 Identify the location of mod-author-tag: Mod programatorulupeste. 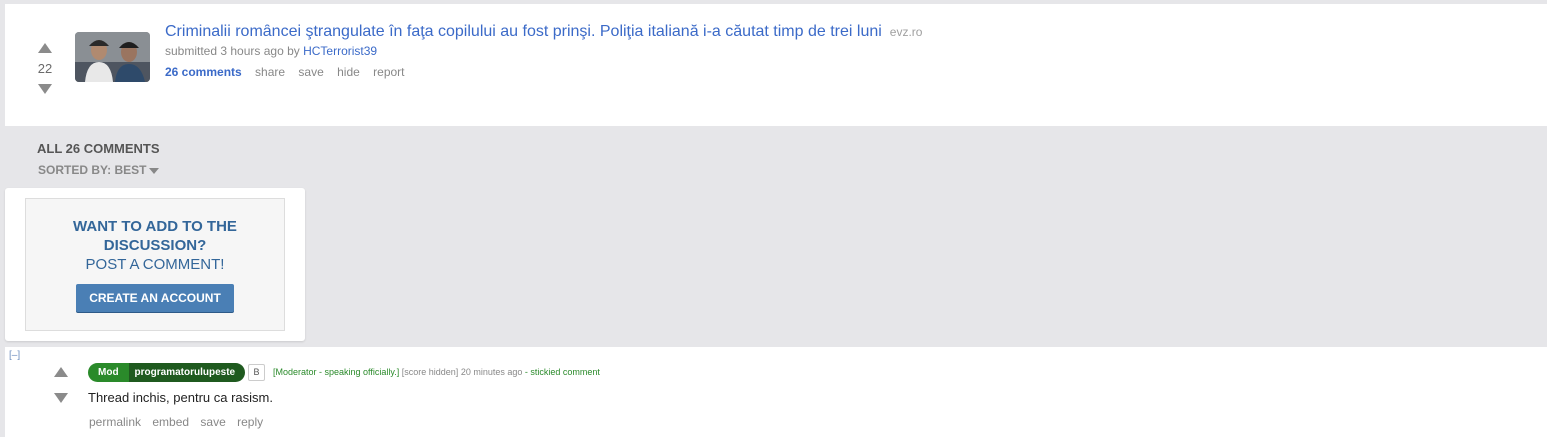
(167, 372).